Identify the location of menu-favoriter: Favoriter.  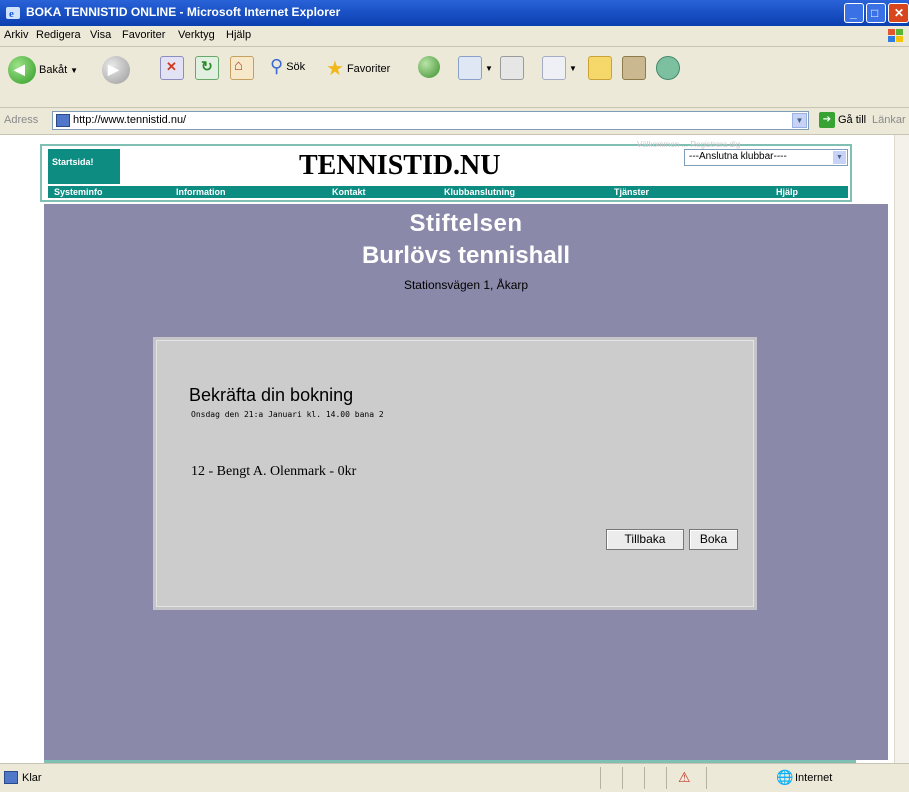
(143, 35).